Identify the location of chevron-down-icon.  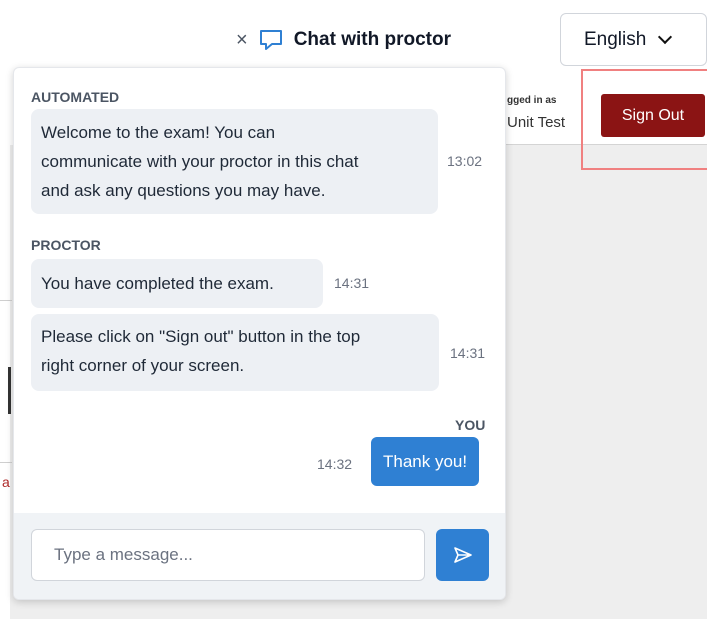
(665, 37).